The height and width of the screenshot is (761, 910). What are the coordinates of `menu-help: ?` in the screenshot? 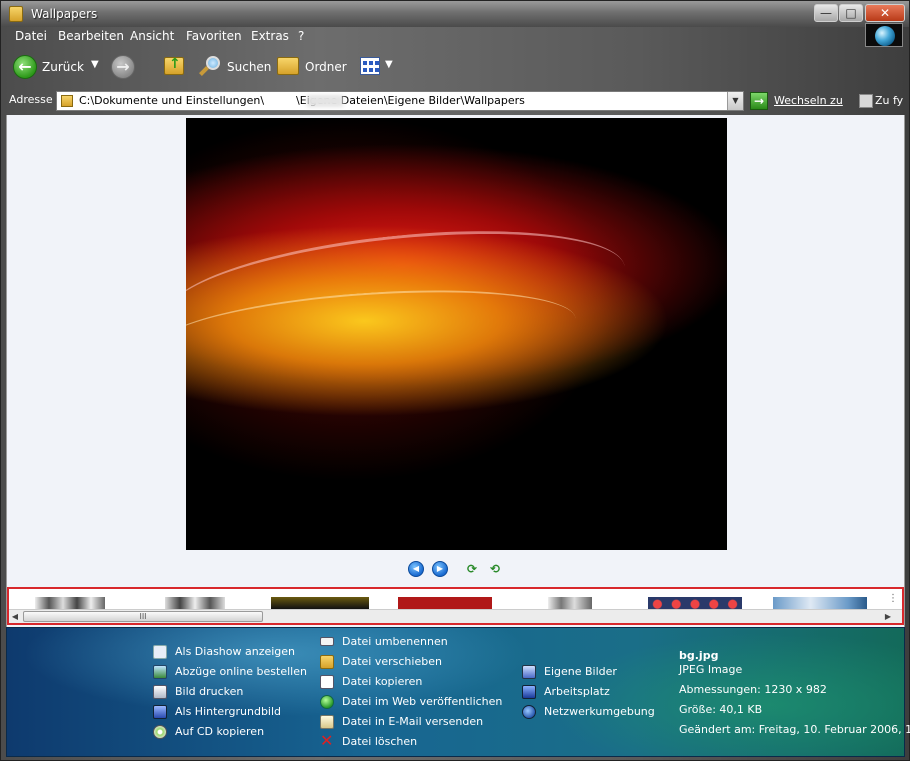 It's located at (301, 36).